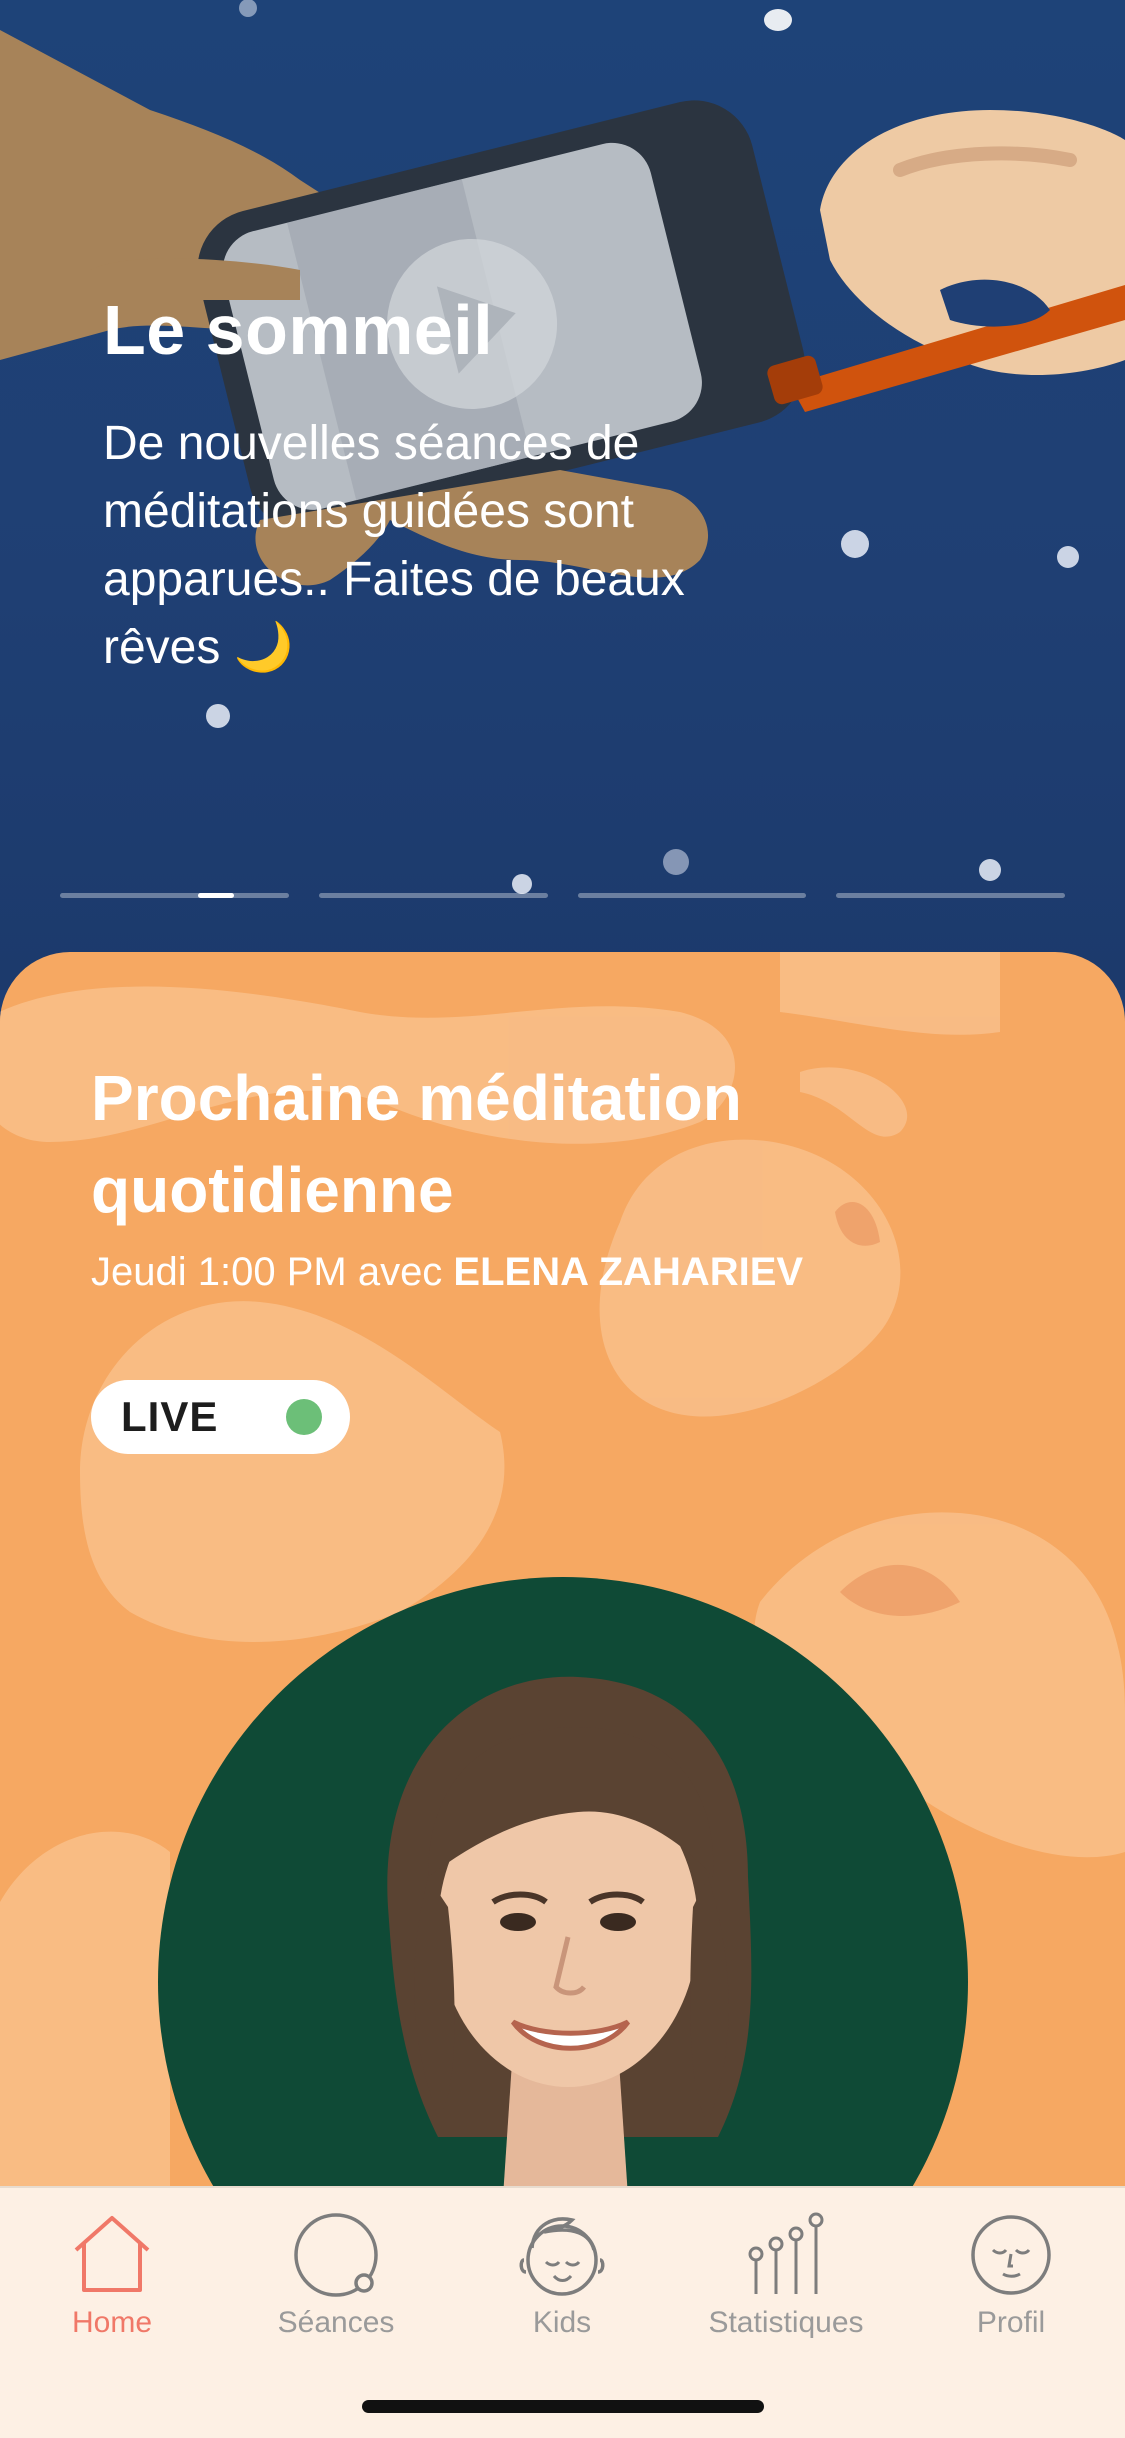  I want to click on kids-face-icon, so click(562, 2256).